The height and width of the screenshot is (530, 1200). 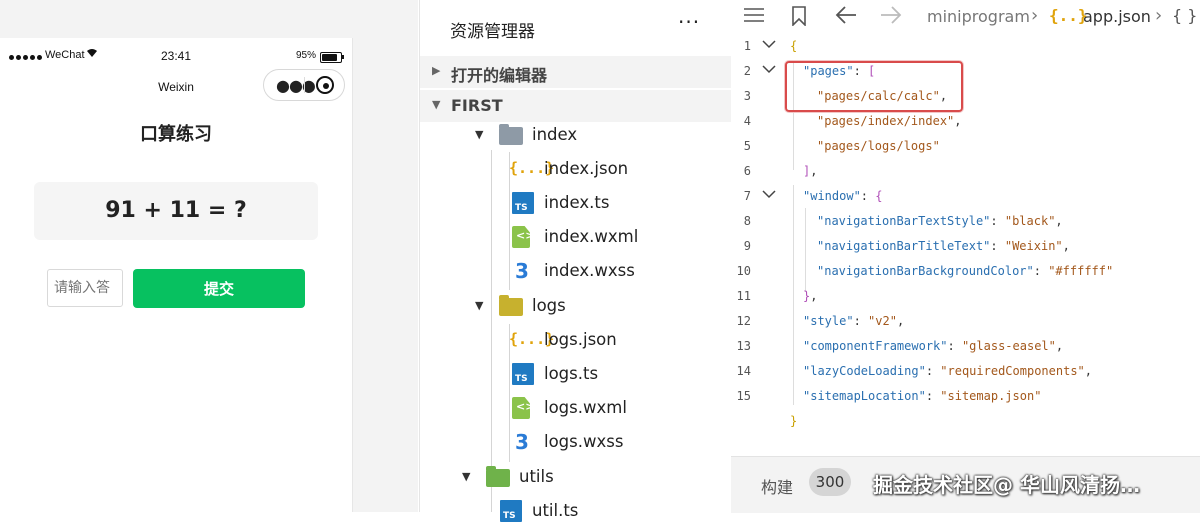 What do you see at coordinates (754, 17) in the screenshot?
I see `list-icon` at bounding box center [754, 17].